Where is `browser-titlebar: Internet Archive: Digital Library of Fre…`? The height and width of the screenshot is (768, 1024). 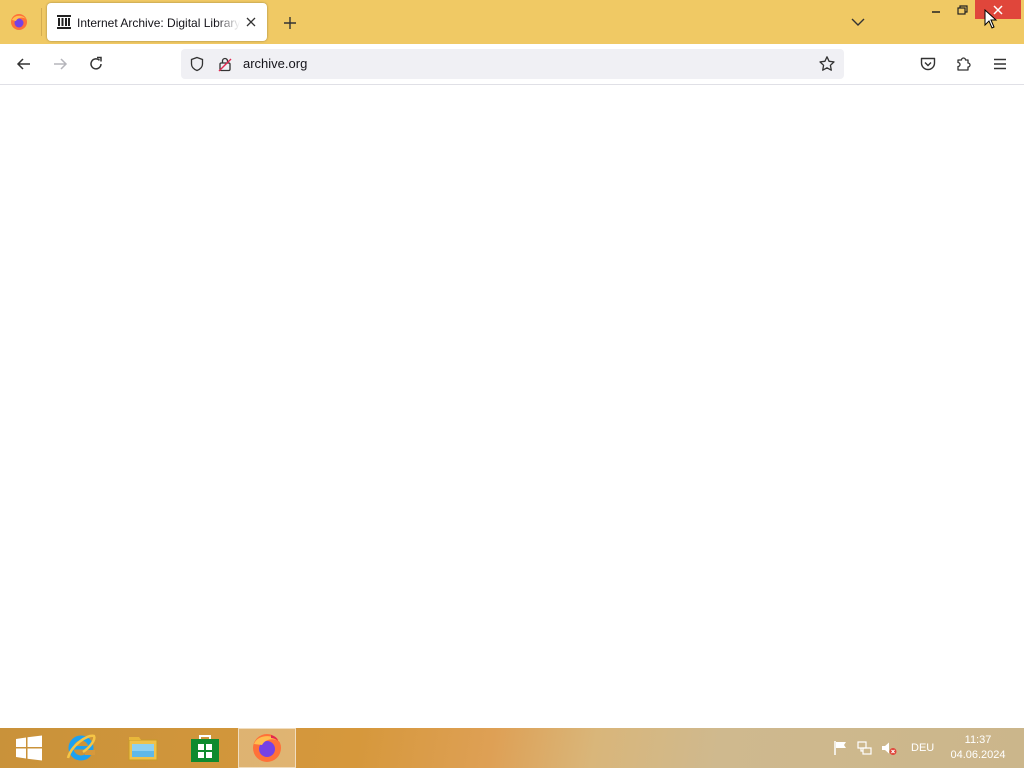 browser-titlebar: Internet Archive: Digital Library of Fre… is located at coordinates (512, 22).